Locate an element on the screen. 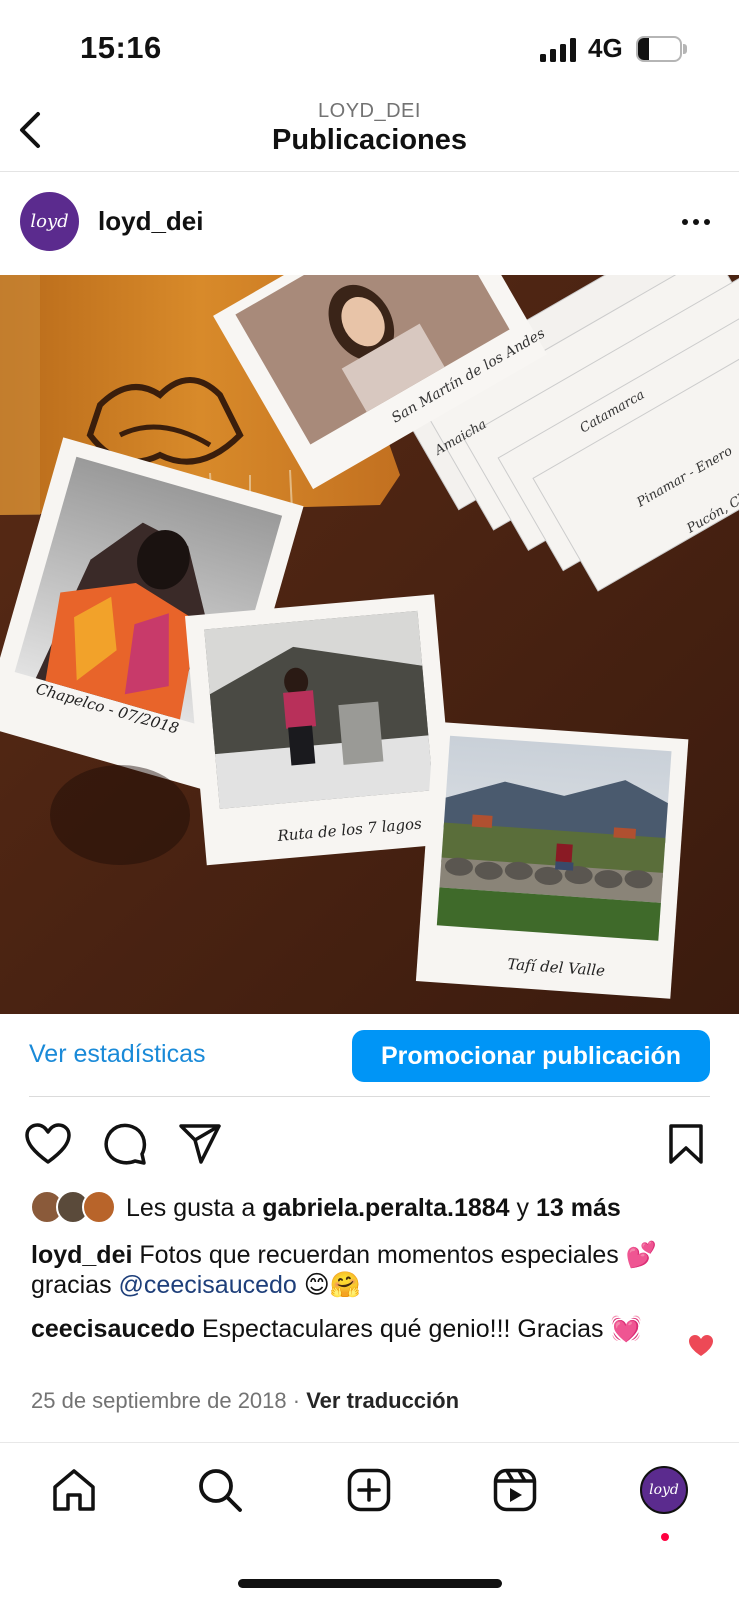  comment-like-heart-icon is located at coordinates (701, 1346).